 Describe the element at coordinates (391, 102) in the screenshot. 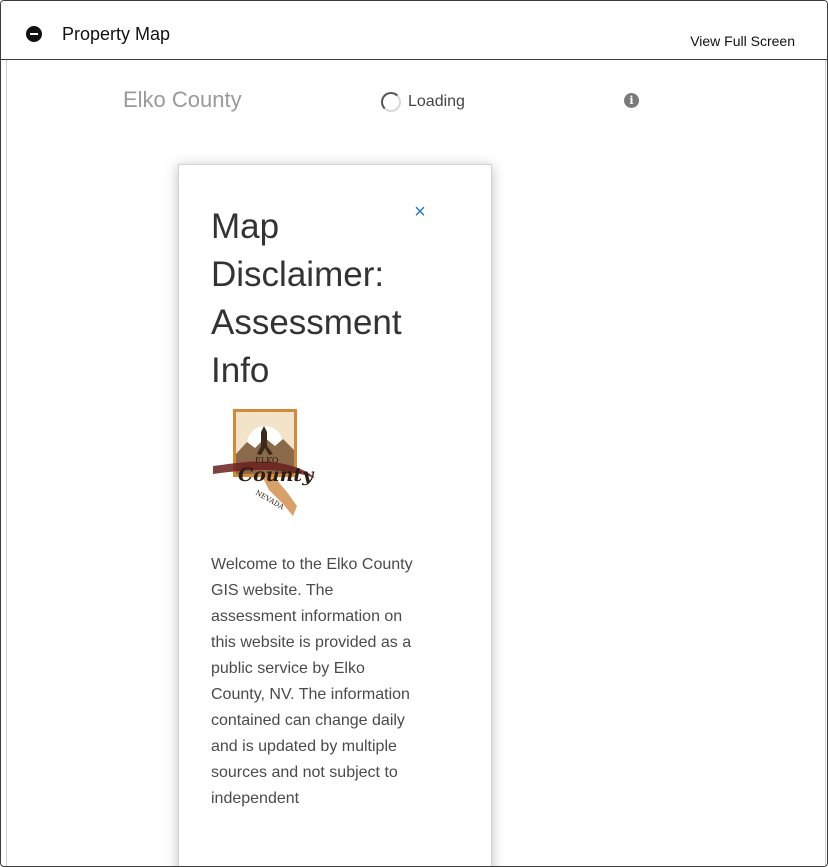

I see `spinner-icon` at that location.